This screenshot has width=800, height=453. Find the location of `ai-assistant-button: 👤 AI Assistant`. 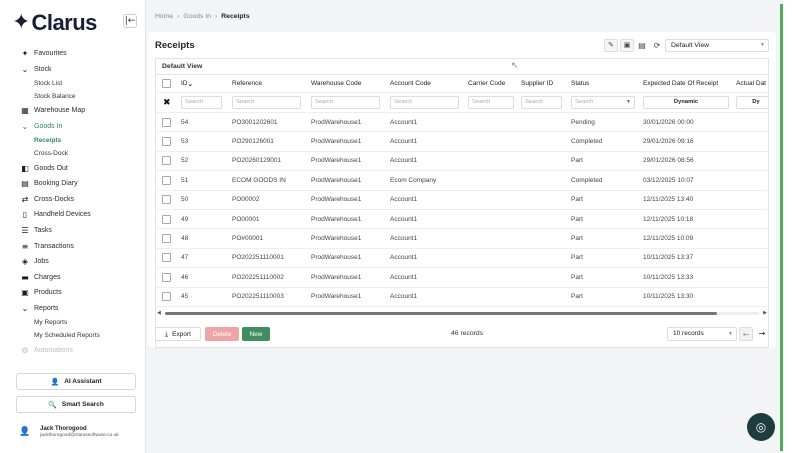

ai-assistant-button: 👤 AI Assistant is located at coordinates (76, 381).